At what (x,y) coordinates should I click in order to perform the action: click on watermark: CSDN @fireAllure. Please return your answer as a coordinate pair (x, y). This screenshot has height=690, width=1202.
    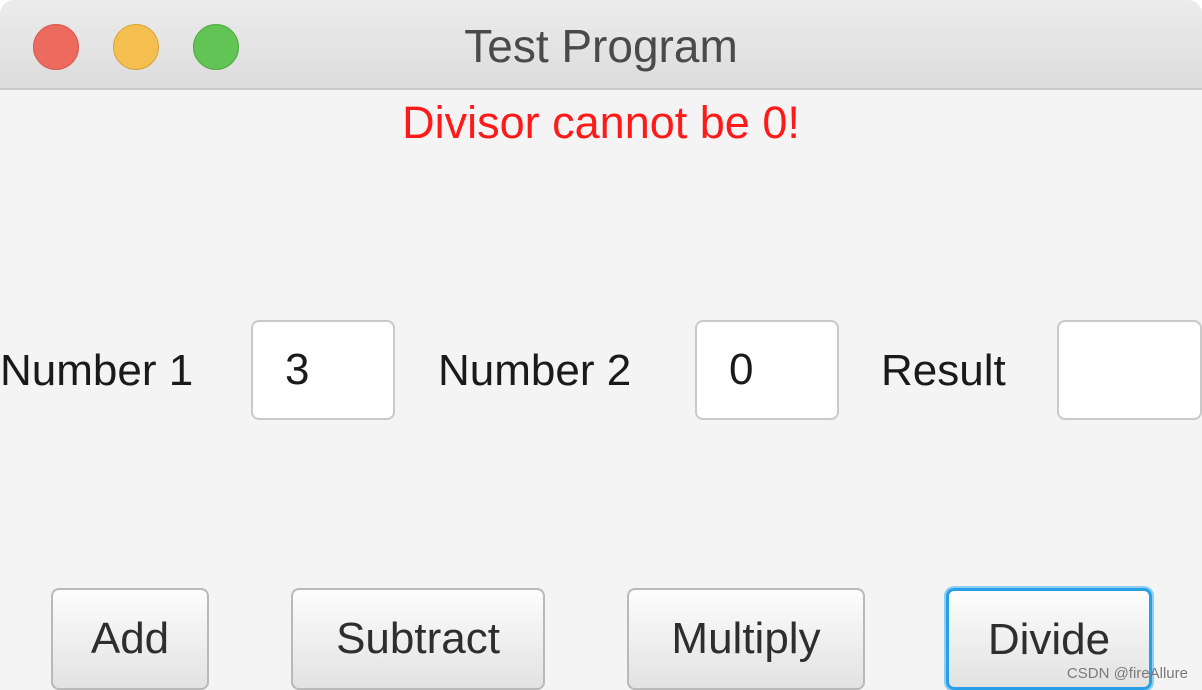
    Looking at the image, I should click on (1127, 673).